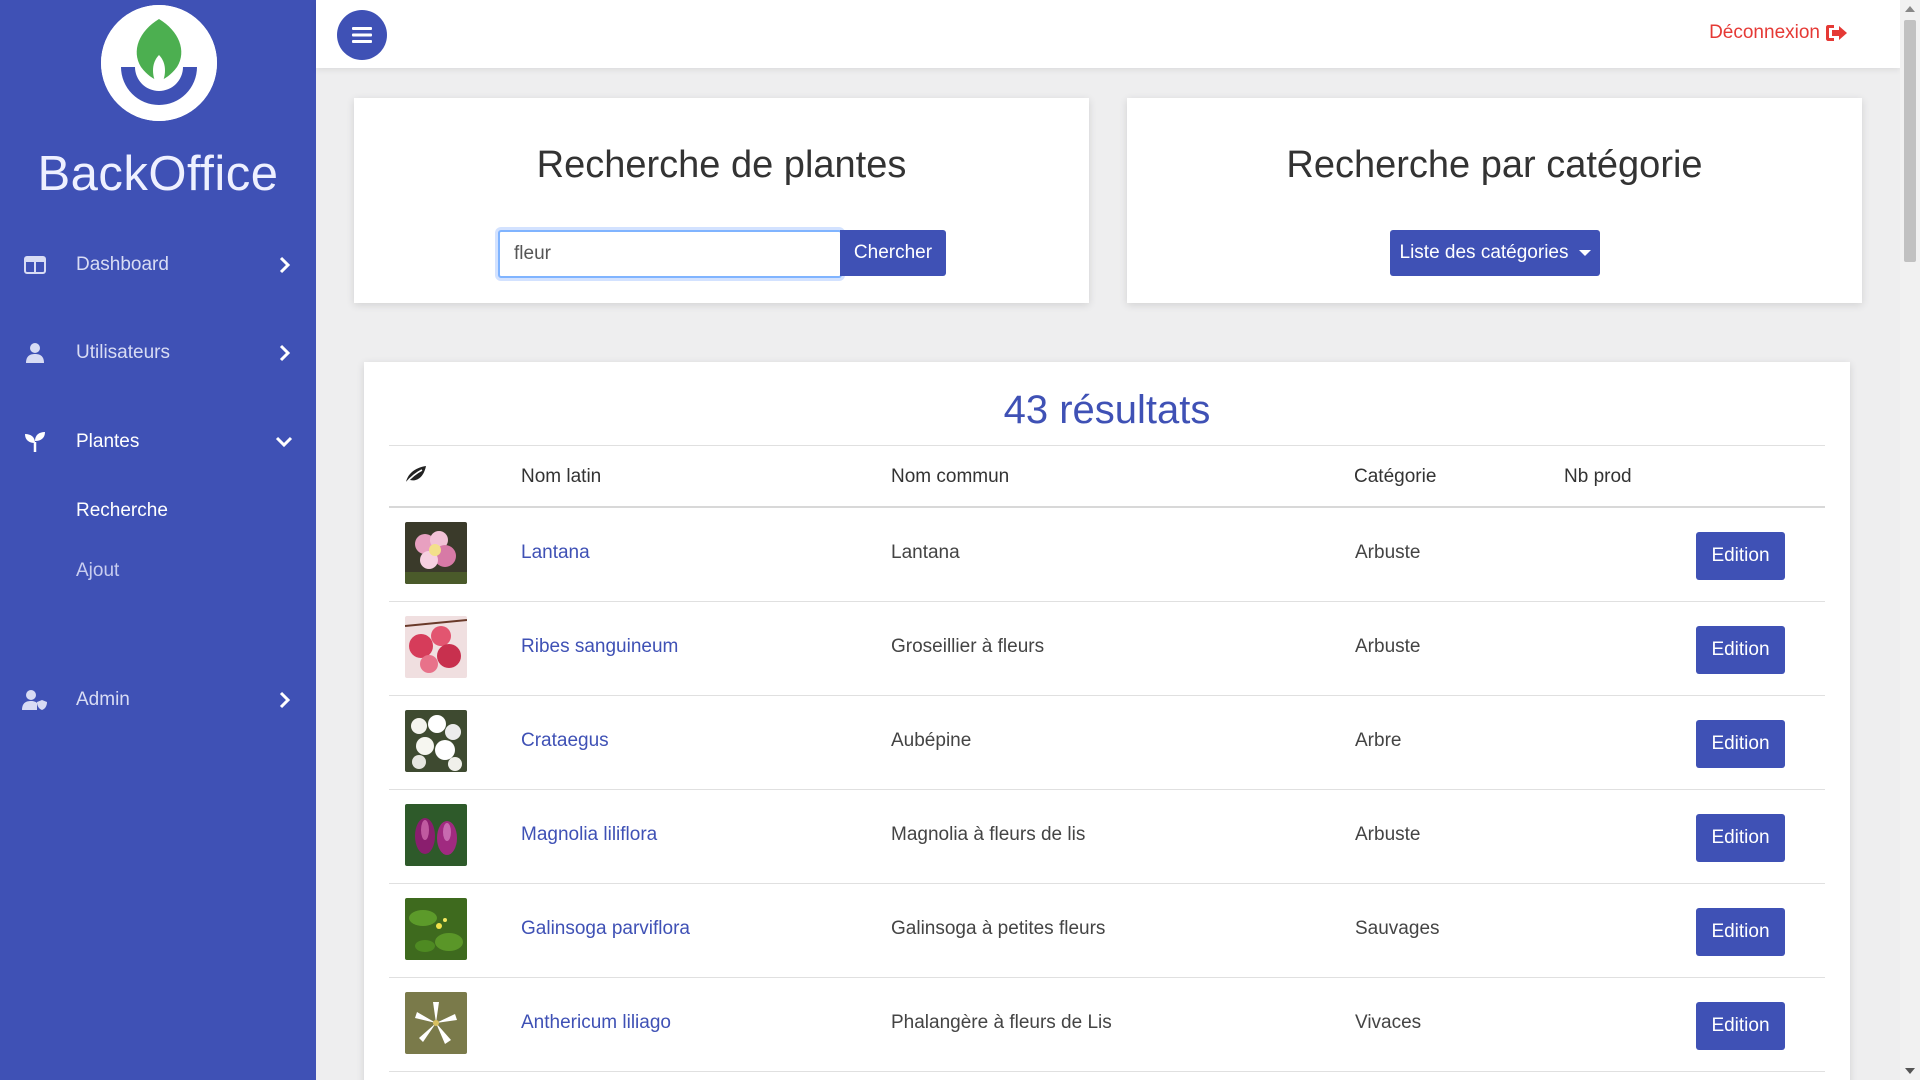  Describe the element at coordinates (721, 165) in the screenshot. I see `search-card-title: Recherche de plantes` at that location.